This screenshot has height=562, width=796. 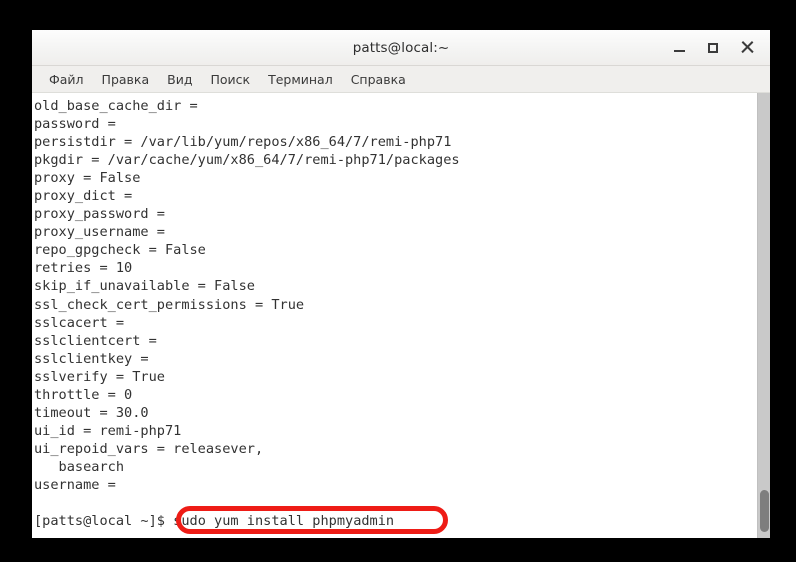 I want to click on terminal-line: throttle = 0, so click(x=83, y=394).